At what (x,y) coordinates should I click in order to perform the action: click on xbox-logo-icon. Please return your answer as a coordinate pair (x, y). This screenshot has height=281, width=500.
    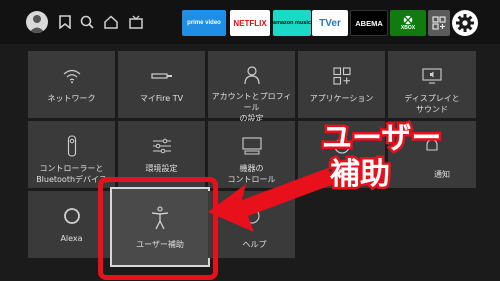
    Looking at the image, I should click on (408, 20).